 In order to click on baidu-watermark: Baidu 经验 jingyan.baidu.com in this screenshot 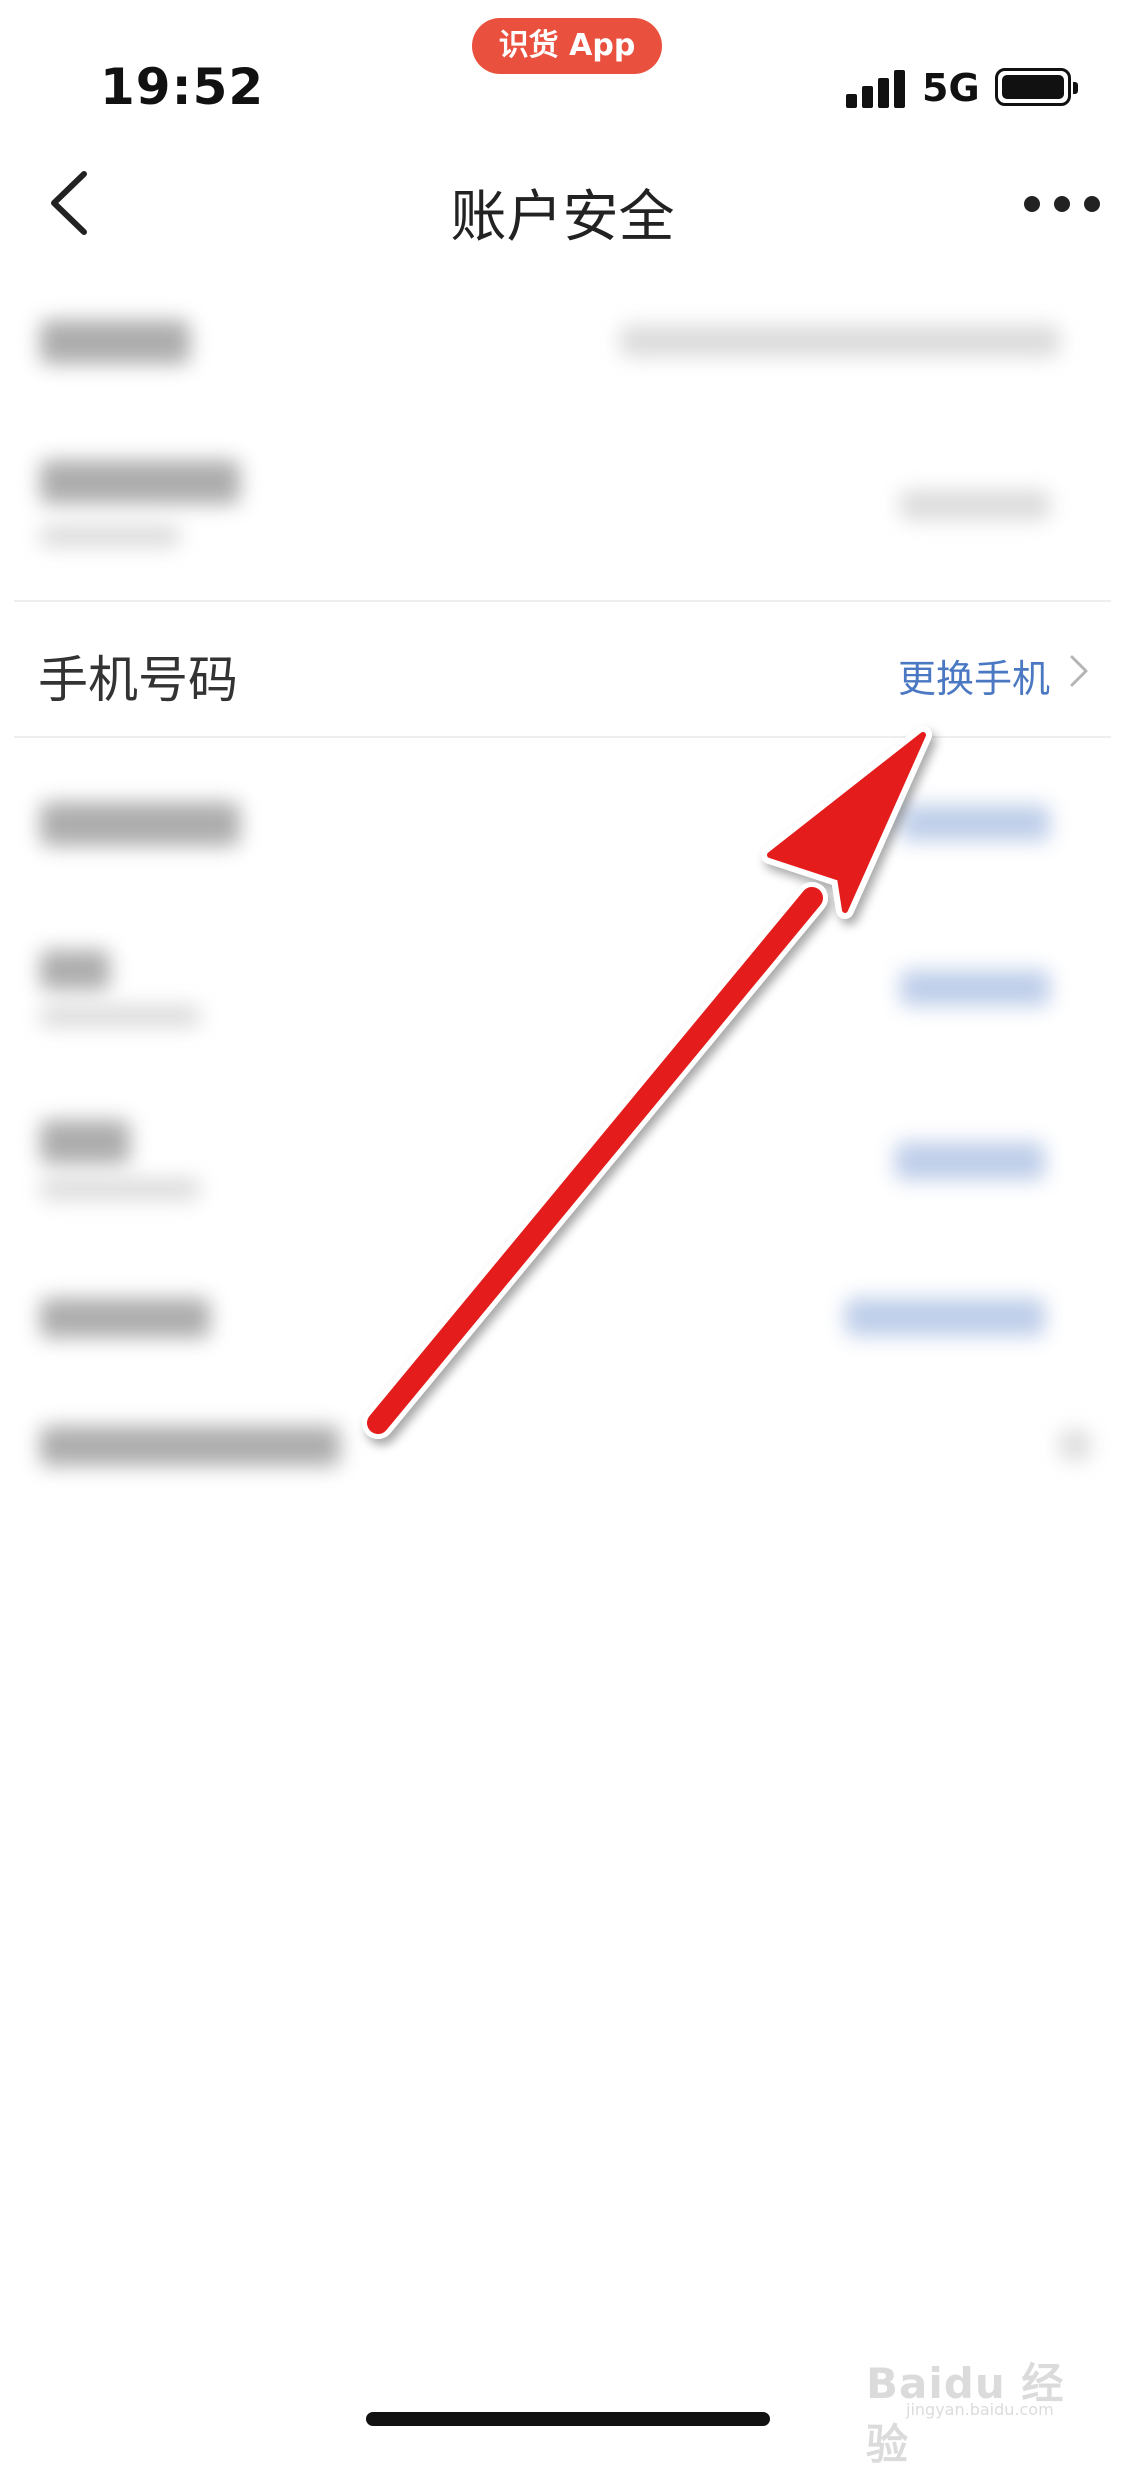, I will do `click(976, 2404)`.